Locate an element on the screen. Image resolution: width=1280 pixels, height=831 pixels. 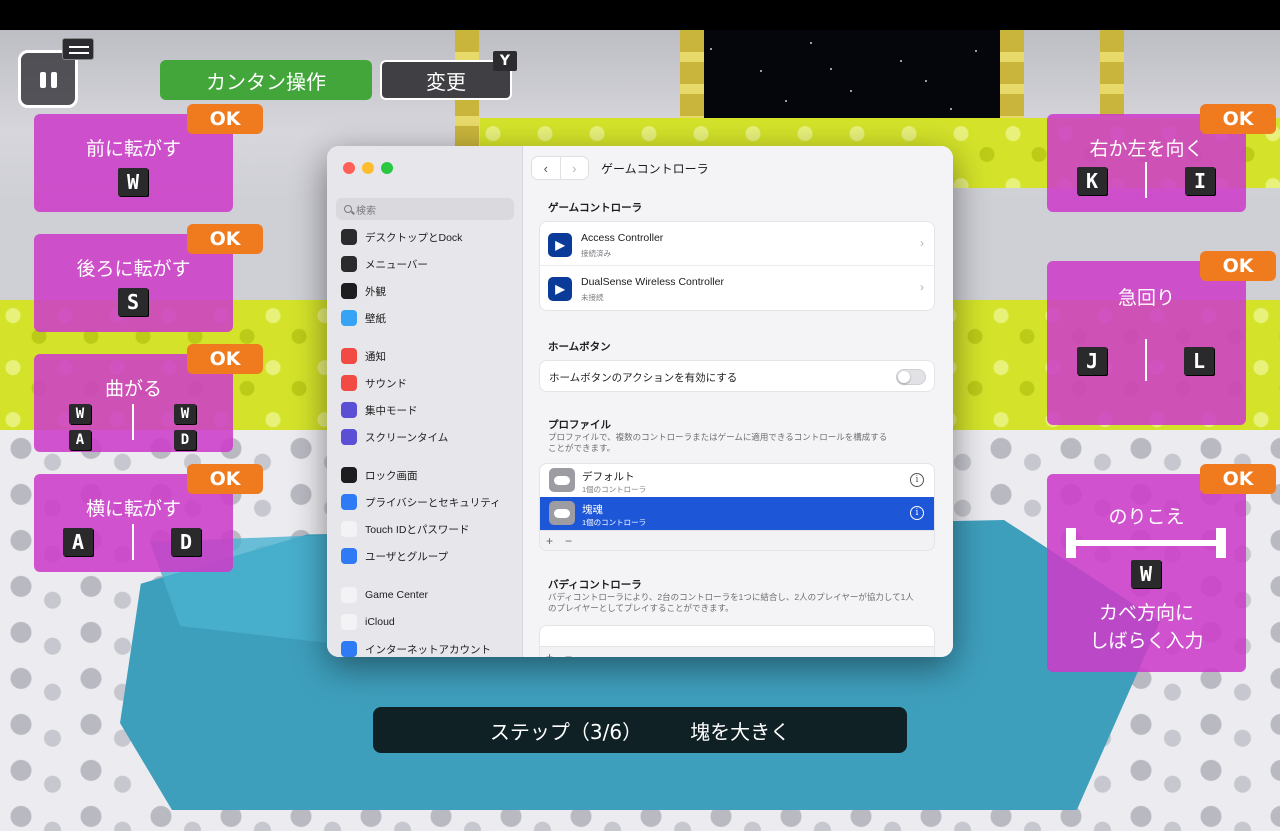
sidebar-item-label: メニューバー is located at coordinates (396, 264).